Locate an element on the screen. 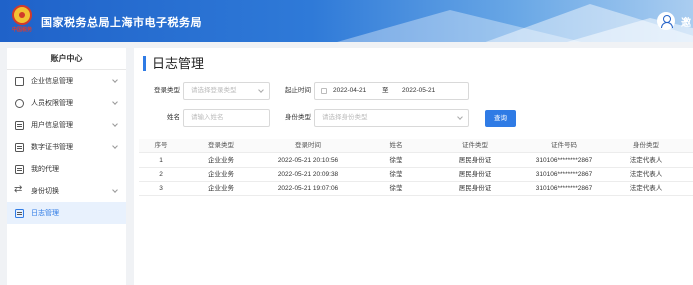 This screenshot has height=285, width=693. date-separator: 至 is located at coordinates (385, 90).